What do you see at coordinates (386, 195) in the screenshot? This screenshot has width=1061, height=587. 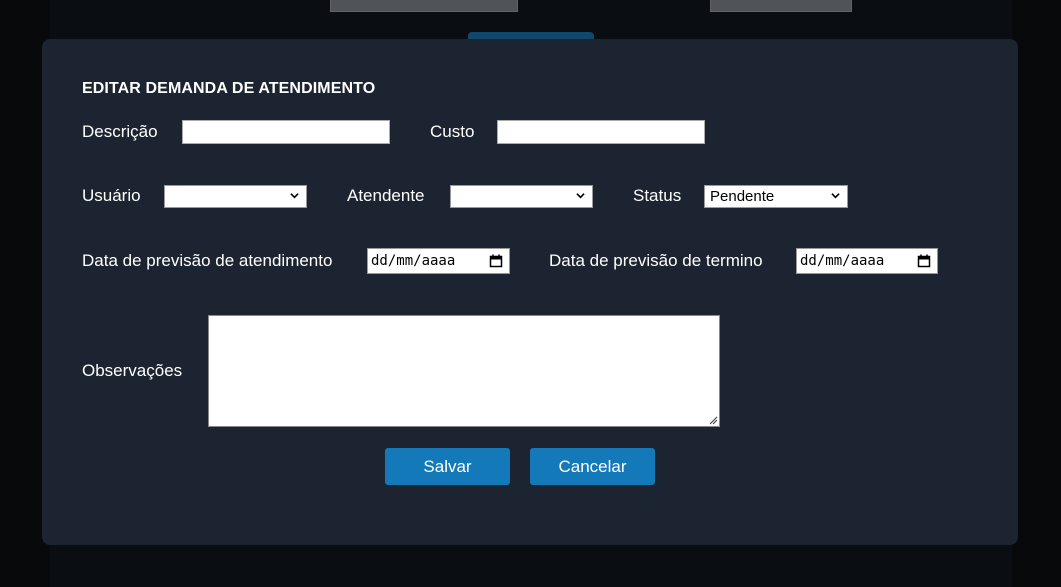 I see `atendente-label: Atendente` at bounding box center [386, 195].